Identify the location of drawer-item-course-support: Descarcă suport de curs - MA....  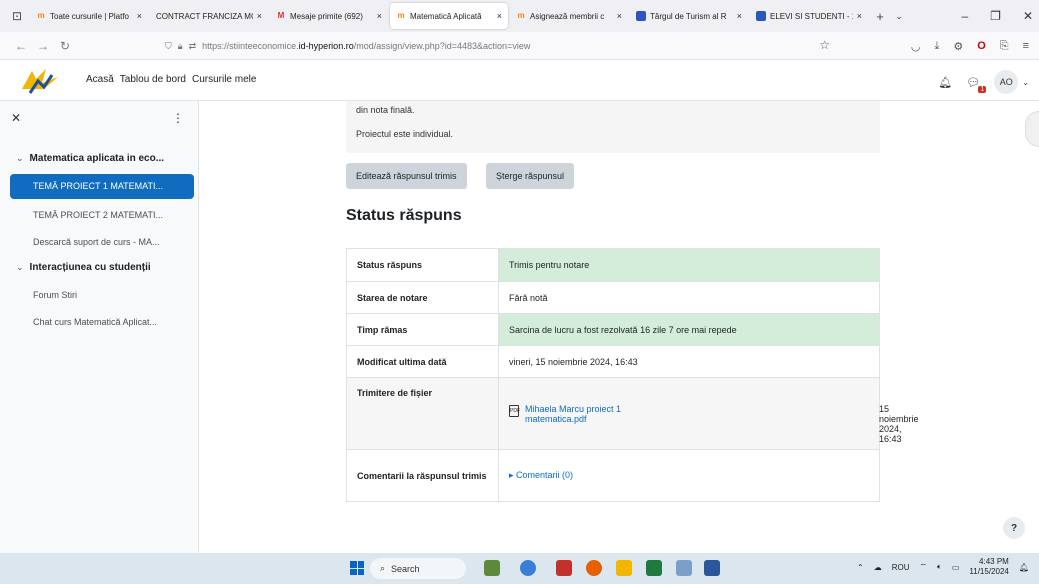
(102, 242).